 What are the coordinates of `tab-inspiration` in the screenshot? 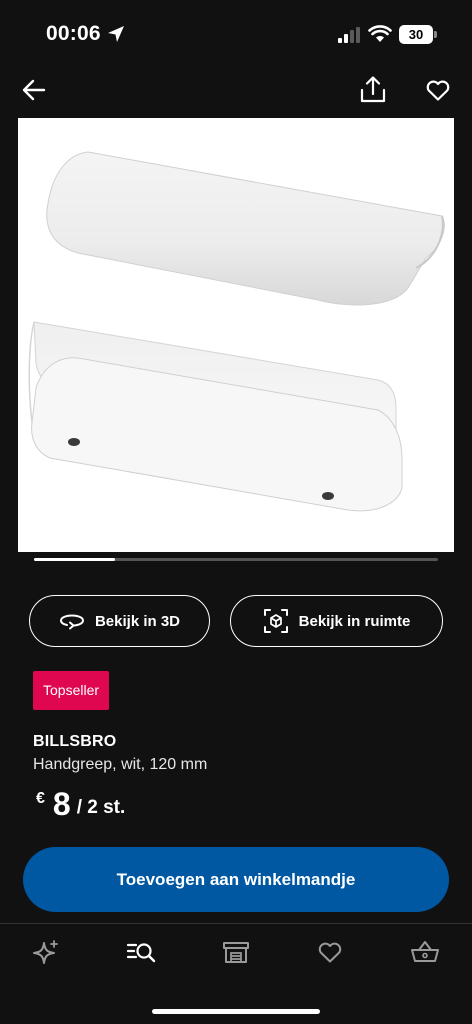 It's located at (46, 952).